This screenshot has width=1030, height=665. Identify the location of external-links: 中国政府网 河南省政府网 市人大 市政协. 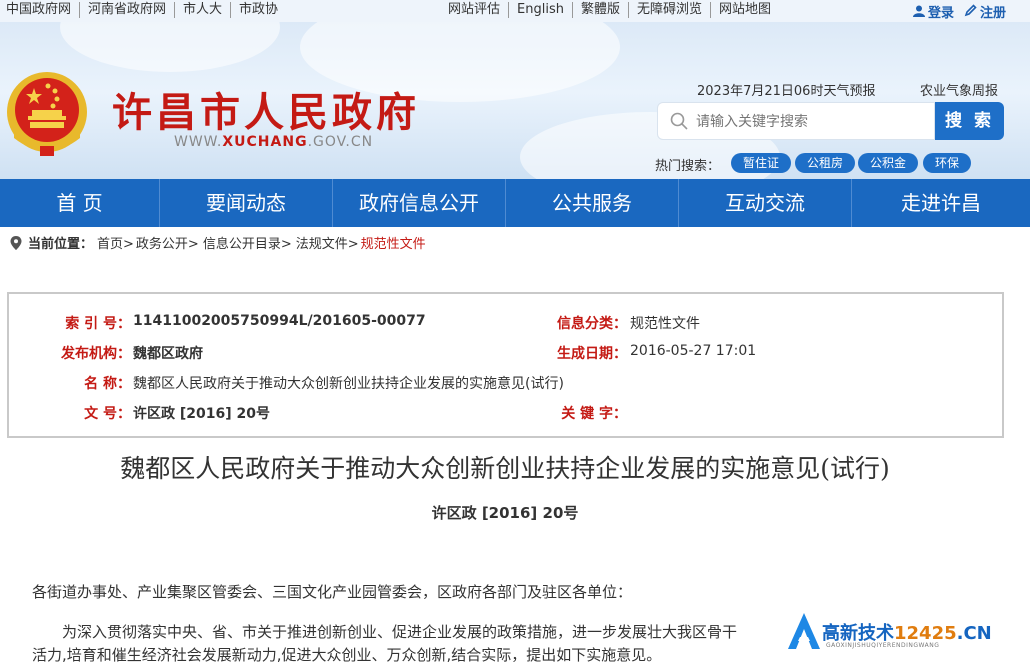
(146, 10).